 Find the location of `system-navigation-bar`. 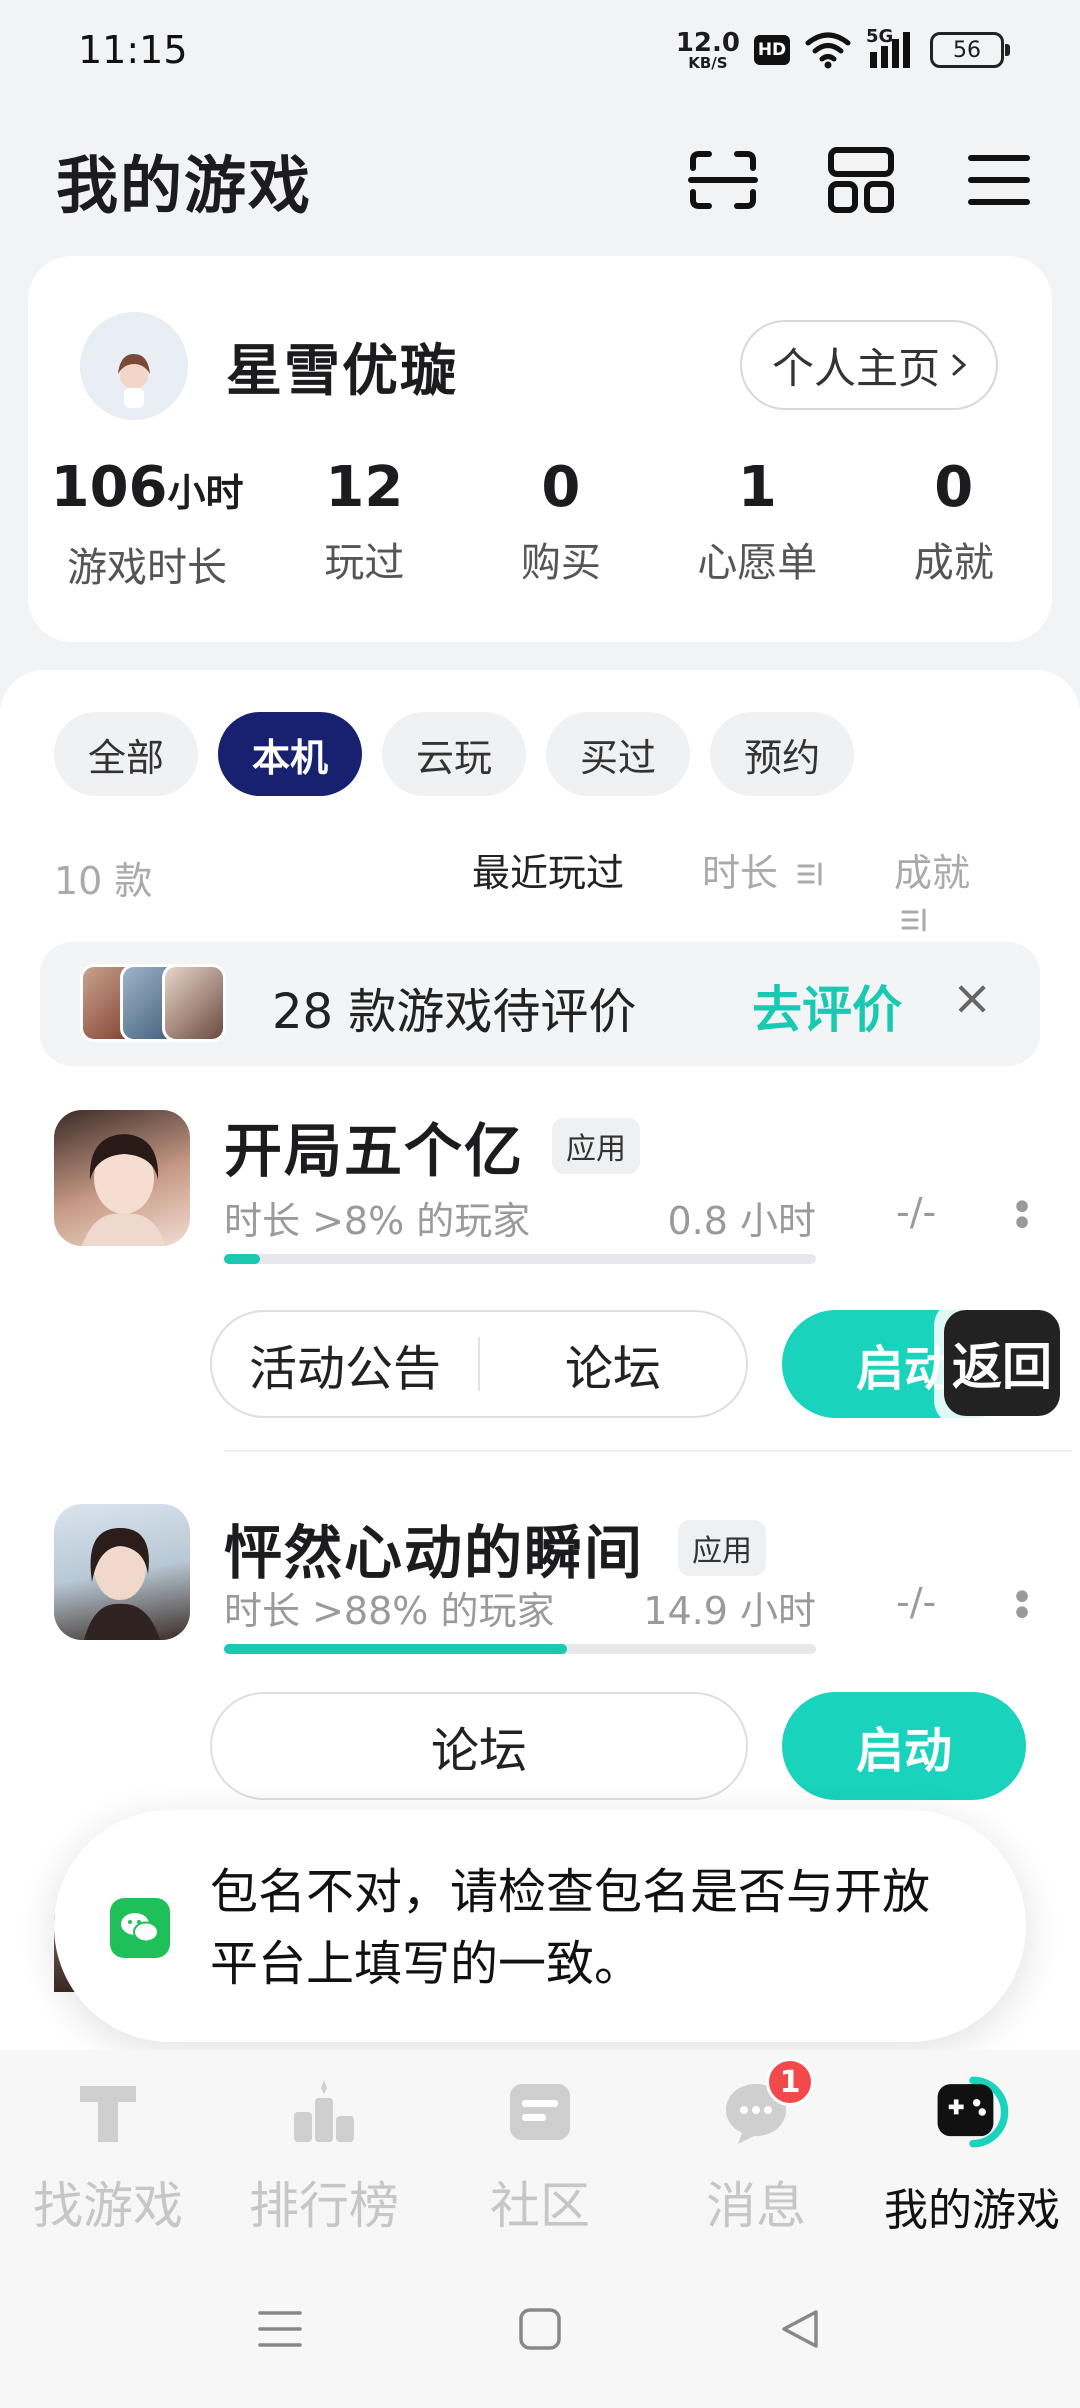

system-navigation-bar is located at coordinates (540, 2329).